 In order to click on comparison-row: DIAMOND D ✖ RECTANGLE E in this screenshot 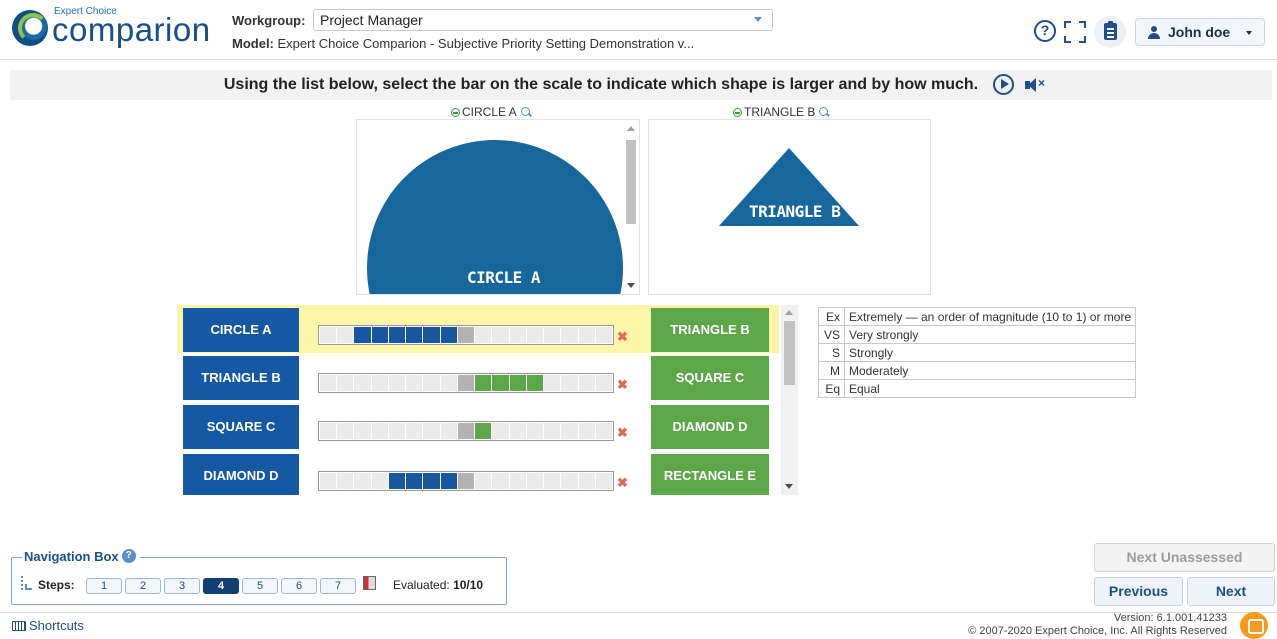, I will do `click(478, 473)`.